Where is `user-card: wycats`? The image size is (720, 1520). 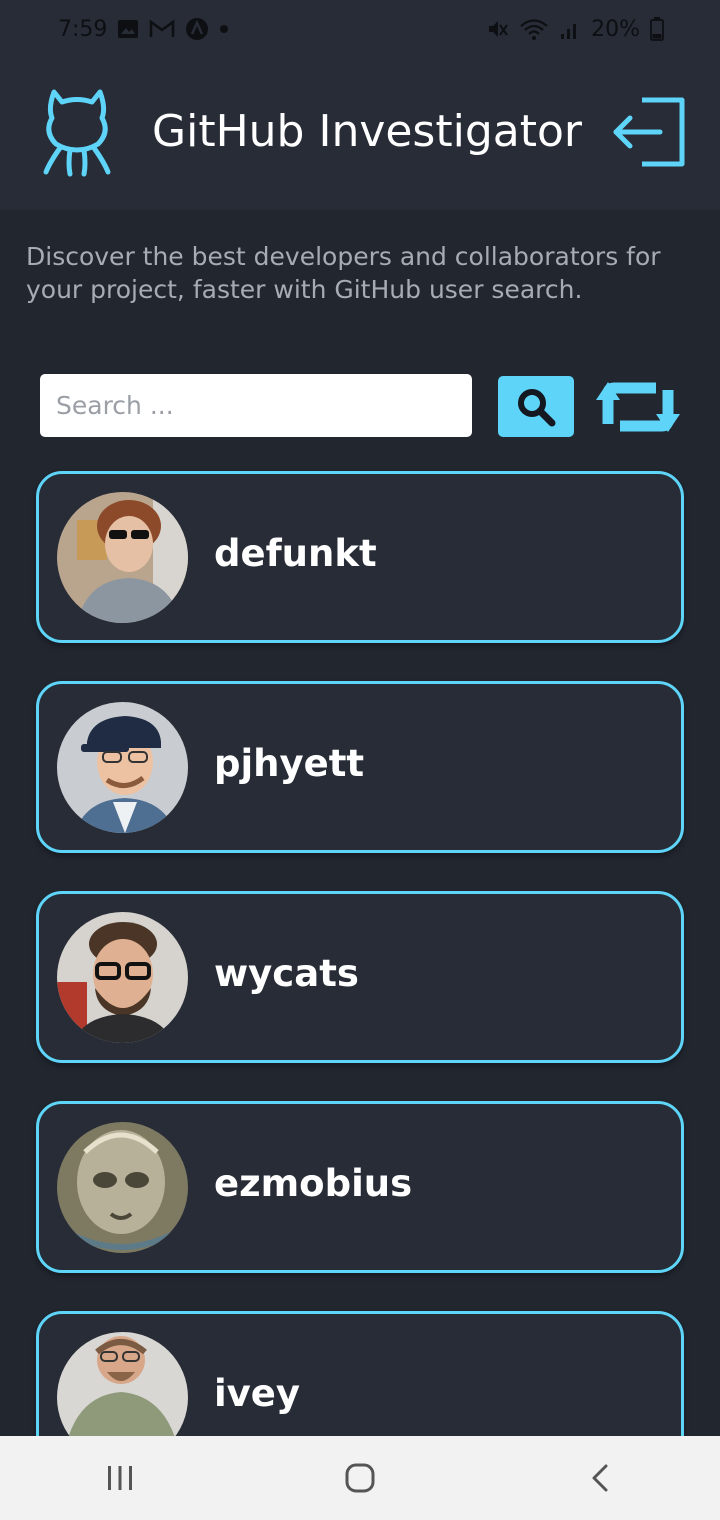
user-card: wycats is located at coordinates (360, 977).